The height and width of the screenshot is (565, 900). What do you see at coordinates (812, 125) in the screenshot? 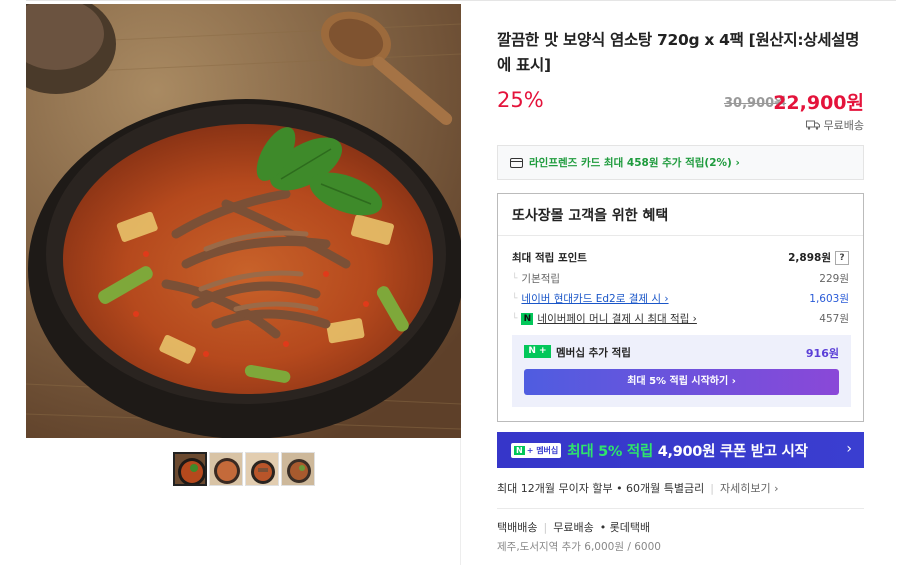
I see `truck-icon` at bounding box center [812, 125].